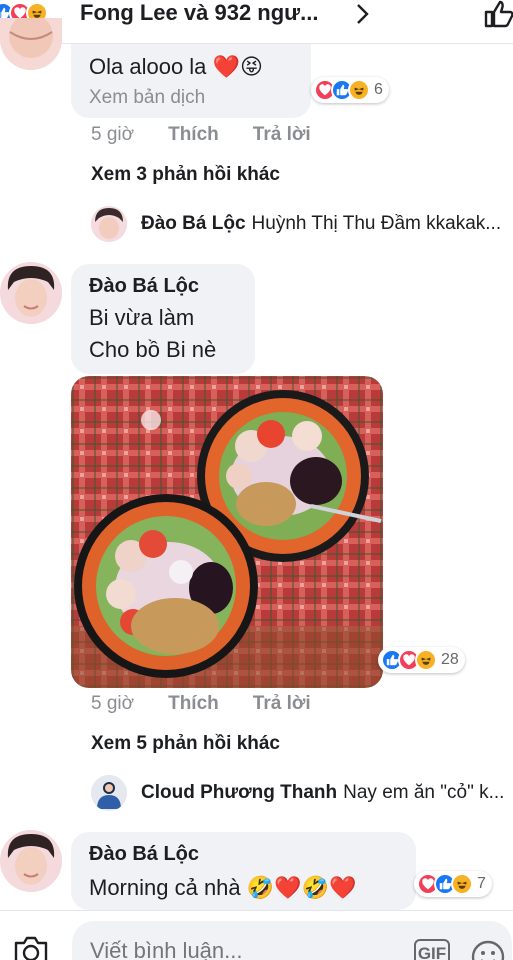  I want to click on reply-author: Cloud Phương Thanh, so click(239, 793).